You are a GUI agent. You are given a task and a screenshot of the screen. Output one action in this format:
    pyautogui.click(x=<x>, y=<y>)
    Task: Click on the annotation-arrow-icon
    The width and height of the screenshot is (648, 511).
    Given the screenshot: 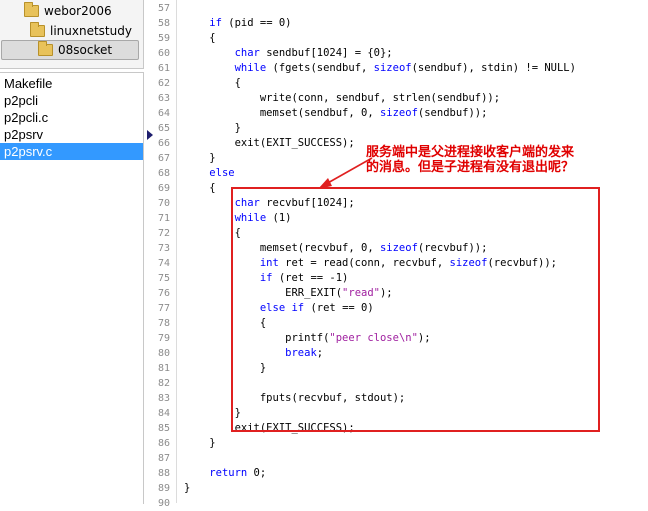 What is the action you would take?
    pyautogui.click(x=345, y=173)
    